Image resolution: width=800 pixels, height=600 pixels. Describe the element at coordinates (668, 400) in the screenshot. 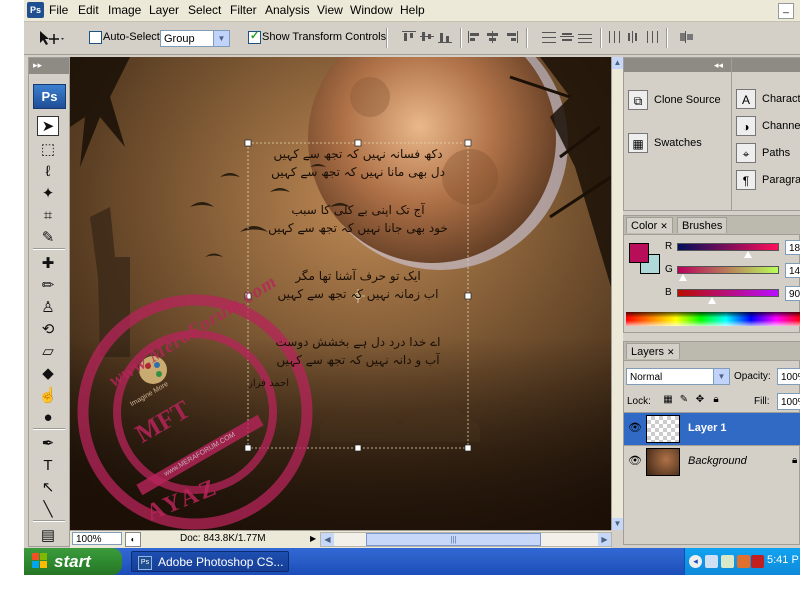

I see `lock-transparent-pixels-icon: ▦` at that location.